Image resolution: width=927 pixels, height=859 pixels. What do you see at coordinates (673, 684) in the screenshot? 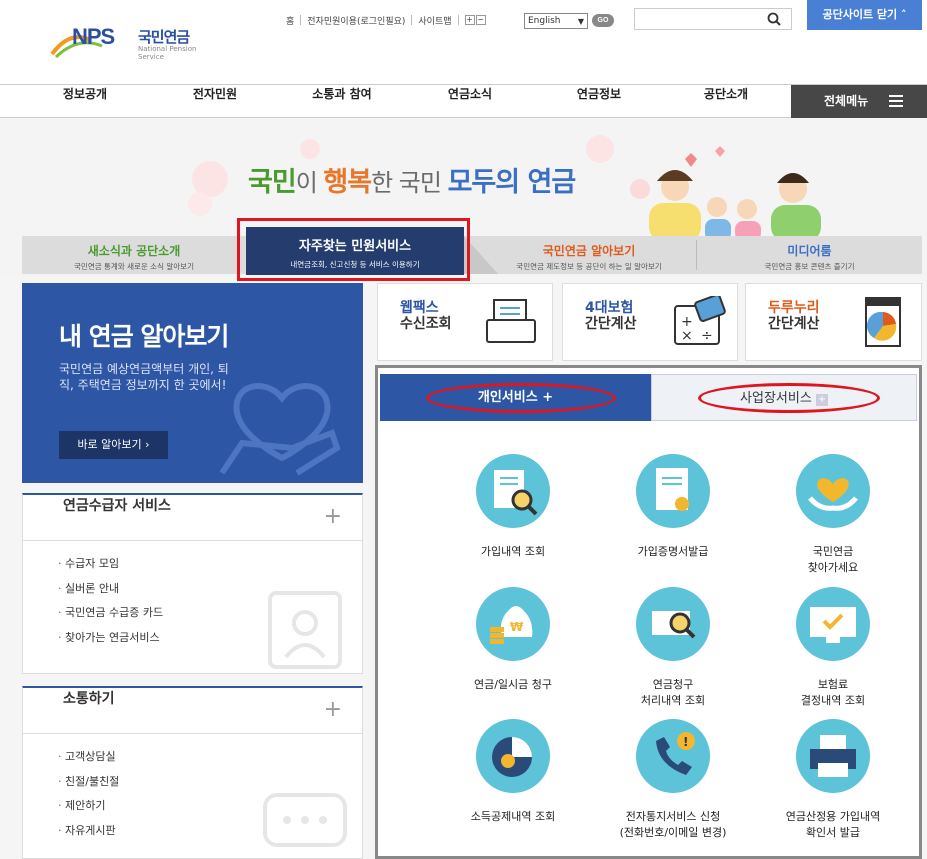
I see `label-line: 연금청구` at bounding box center [673, 684].